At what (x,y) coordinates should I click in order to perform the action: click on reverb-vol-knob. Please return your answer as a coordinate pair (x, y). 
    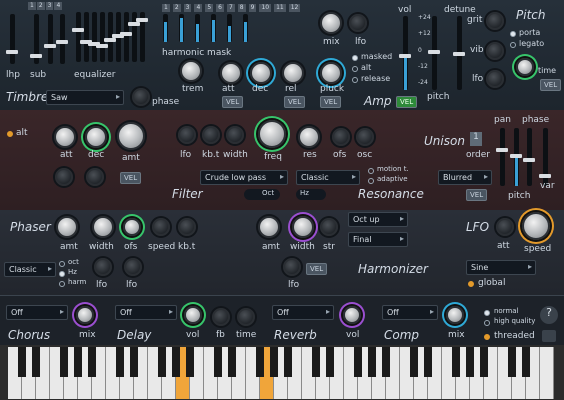
    Looking at the image, I should click on (352, 315).